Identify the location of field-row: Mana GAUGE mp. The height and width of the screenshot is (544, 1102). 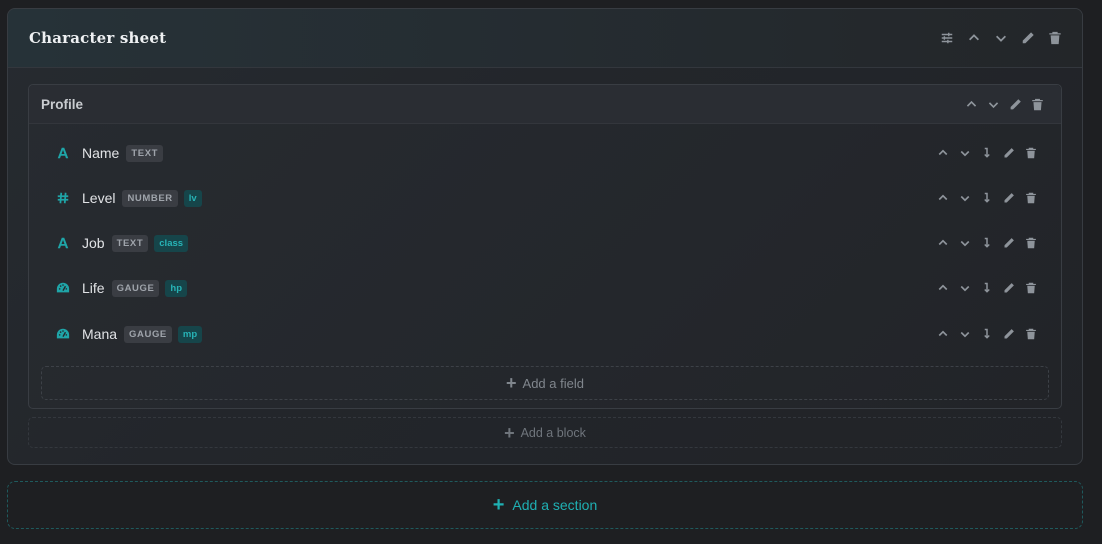
(545, 334).